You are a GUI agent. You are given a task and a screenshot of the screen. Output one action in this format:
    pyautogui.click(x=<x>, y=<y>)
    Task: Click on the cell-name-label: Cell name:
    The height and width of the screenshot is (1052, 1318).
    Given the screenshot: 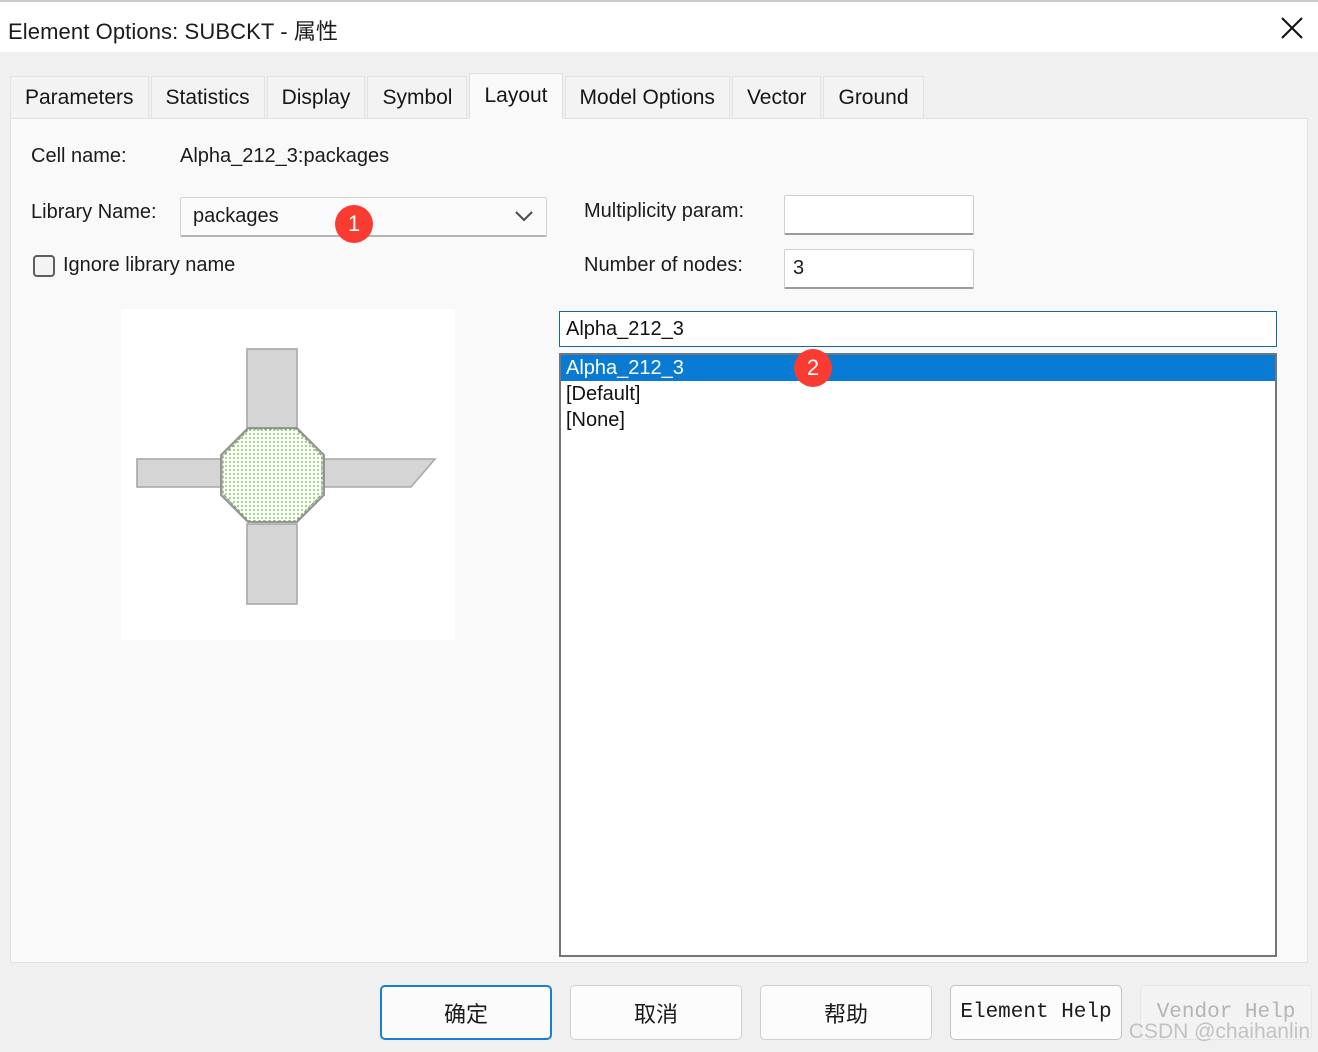 What is the action you would take?
    pyautogui.click(x=79, y=156)
    